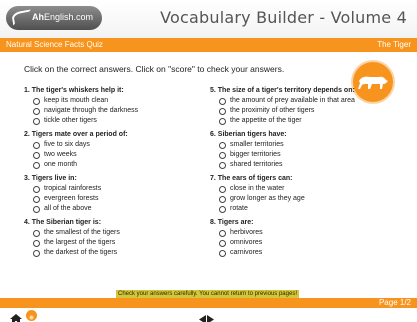 The width and height of the screenshot is (417, 322). Describe the element at coordinates (74, 90) in the screenshot. I see `question-text: 1. The tiger's whiskers help it:` at that location.